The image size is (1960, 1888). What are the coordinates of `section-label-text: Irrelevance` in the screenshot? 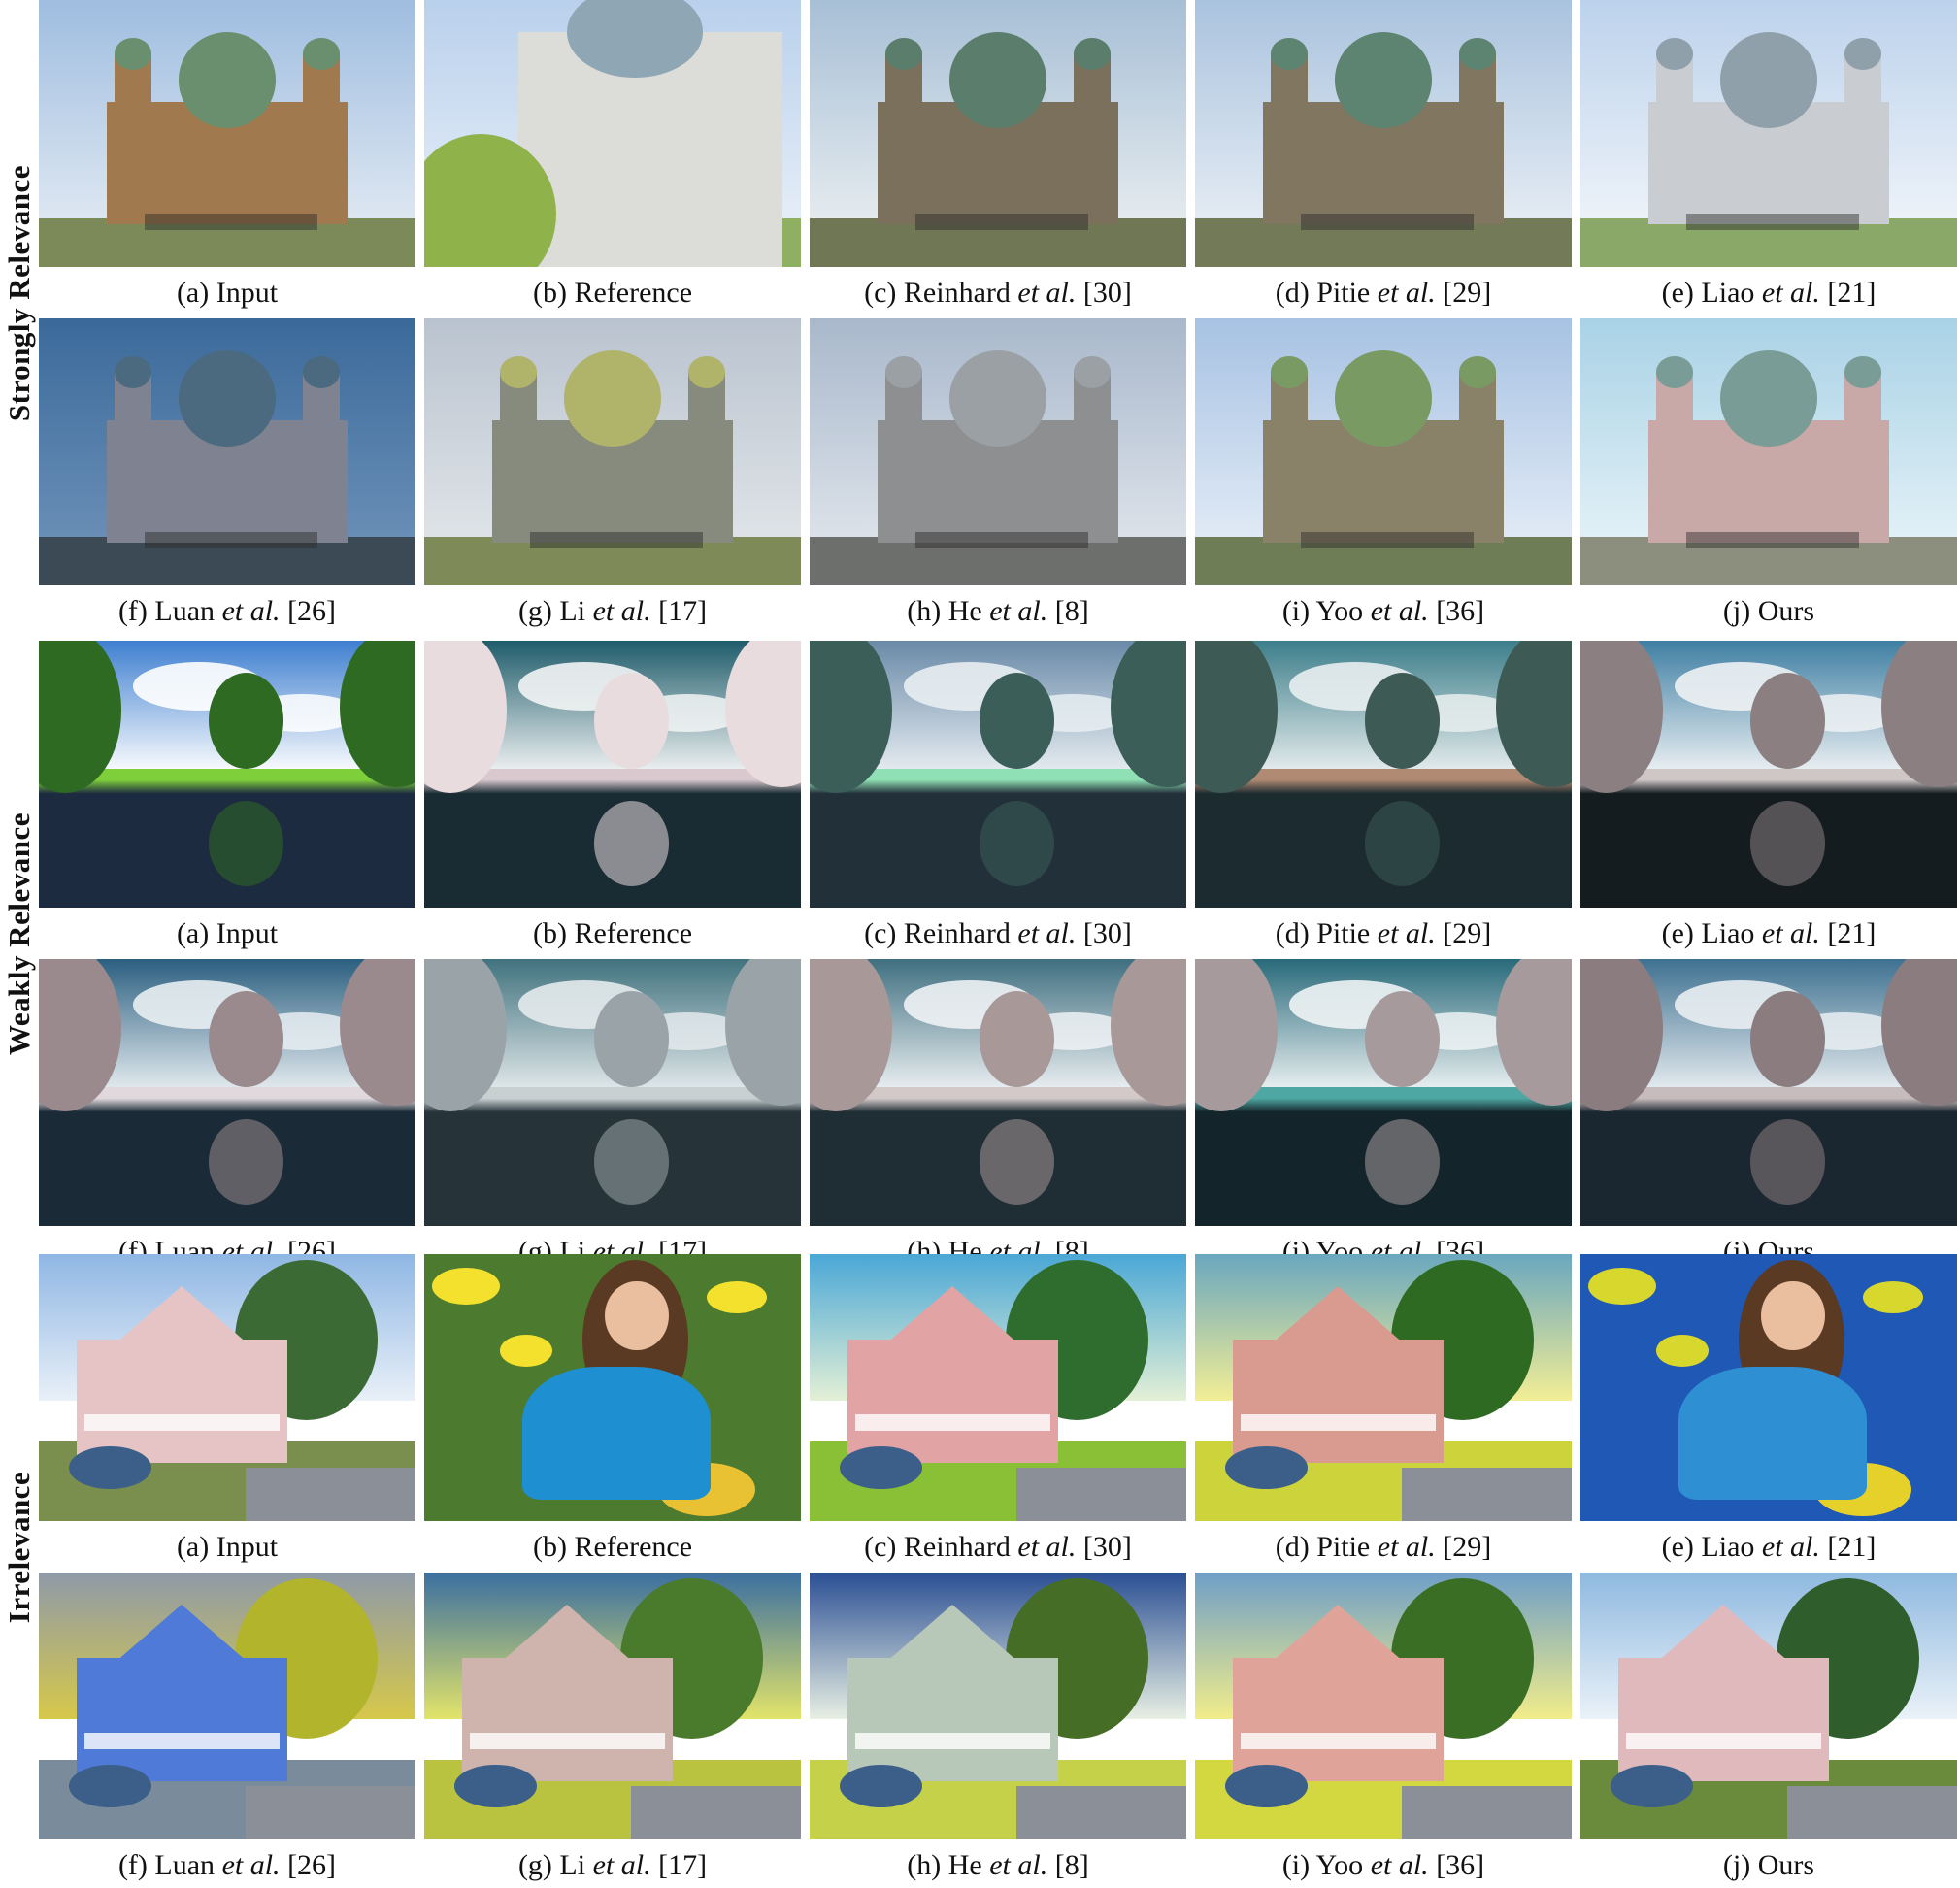 It's located at (20, 1547).